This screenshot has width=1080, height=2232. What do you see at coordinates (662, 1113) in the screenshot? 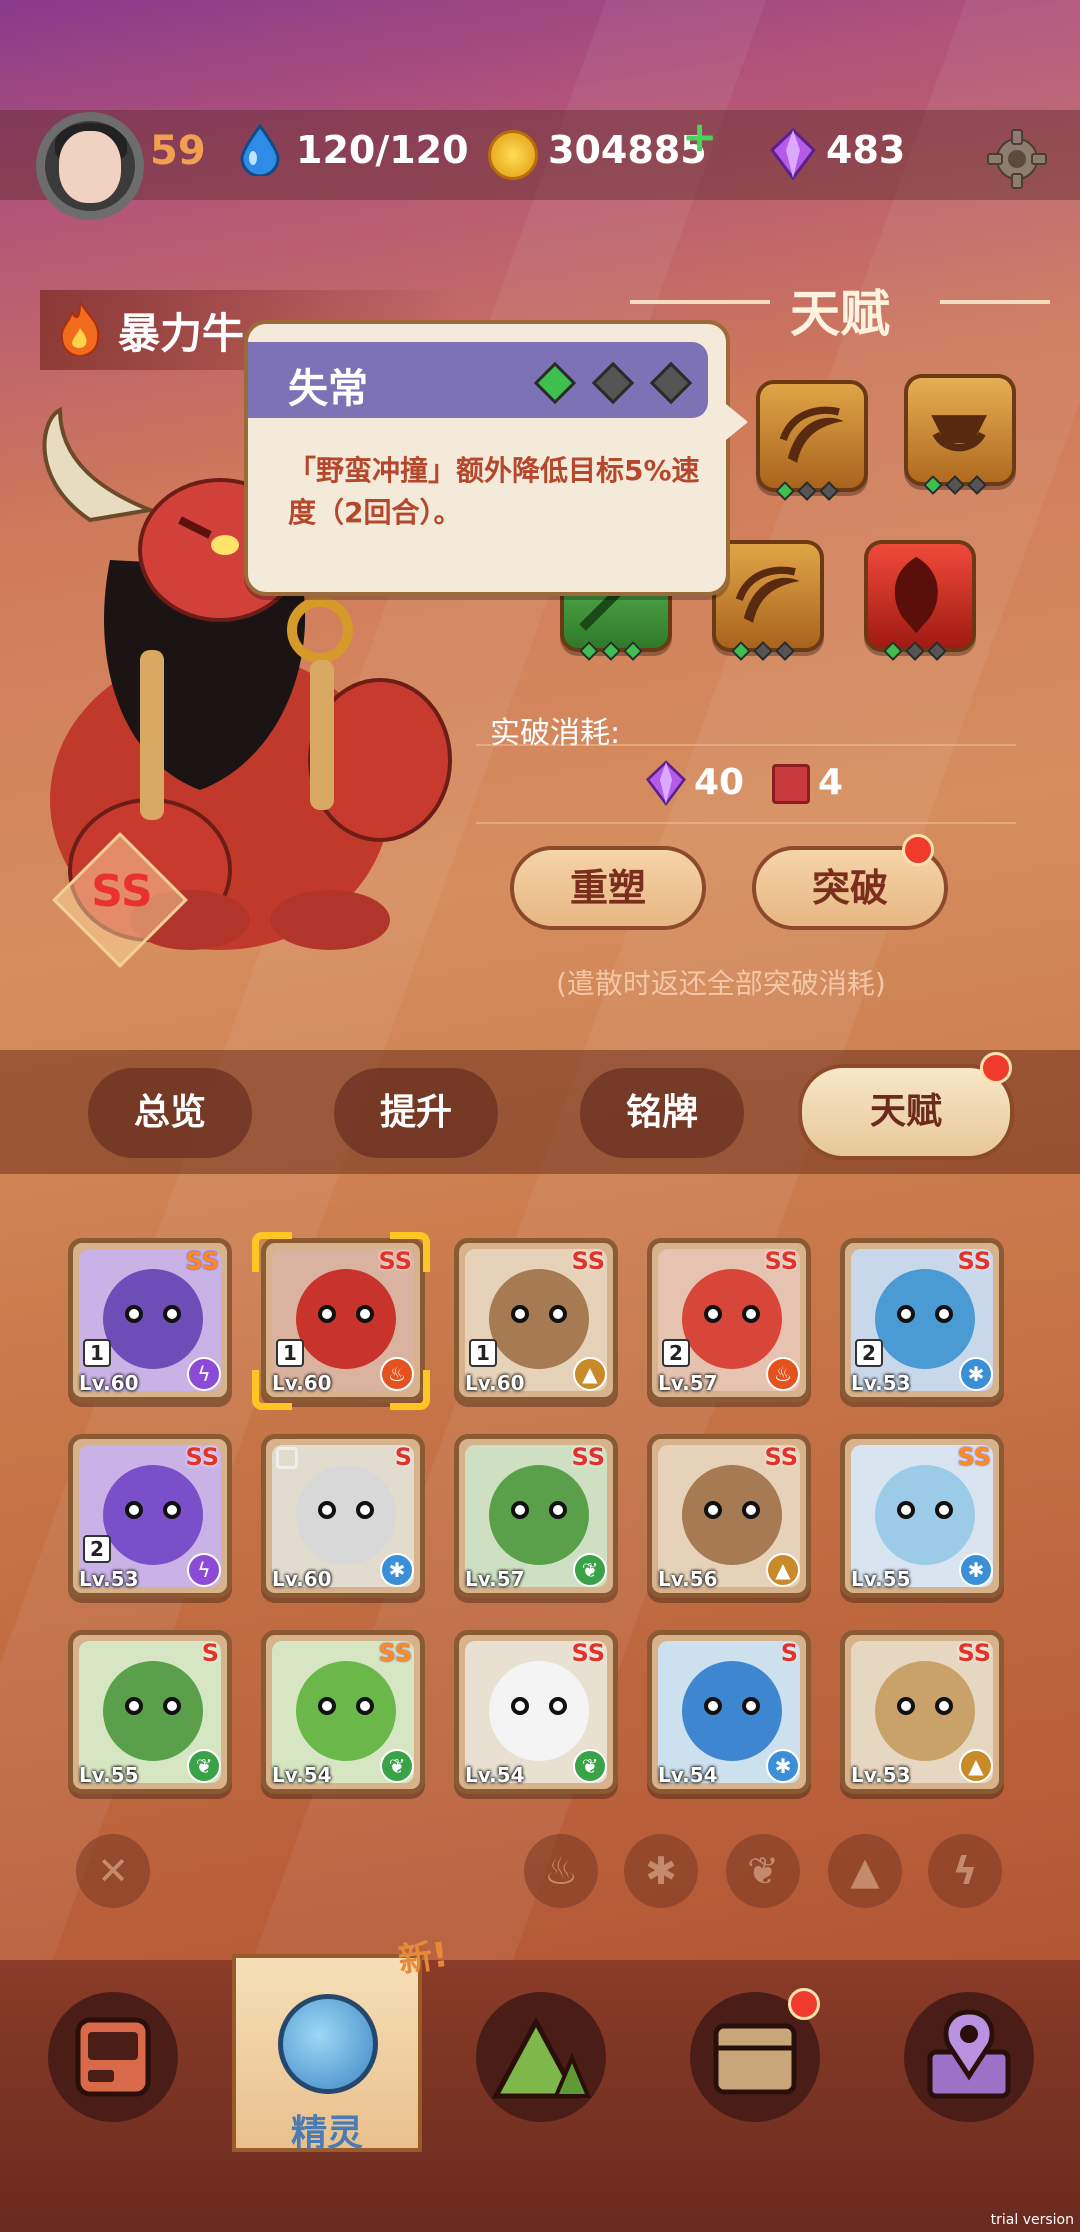
I see `tab-nameplate: 铭牌` at bounding box center [662, 1113].